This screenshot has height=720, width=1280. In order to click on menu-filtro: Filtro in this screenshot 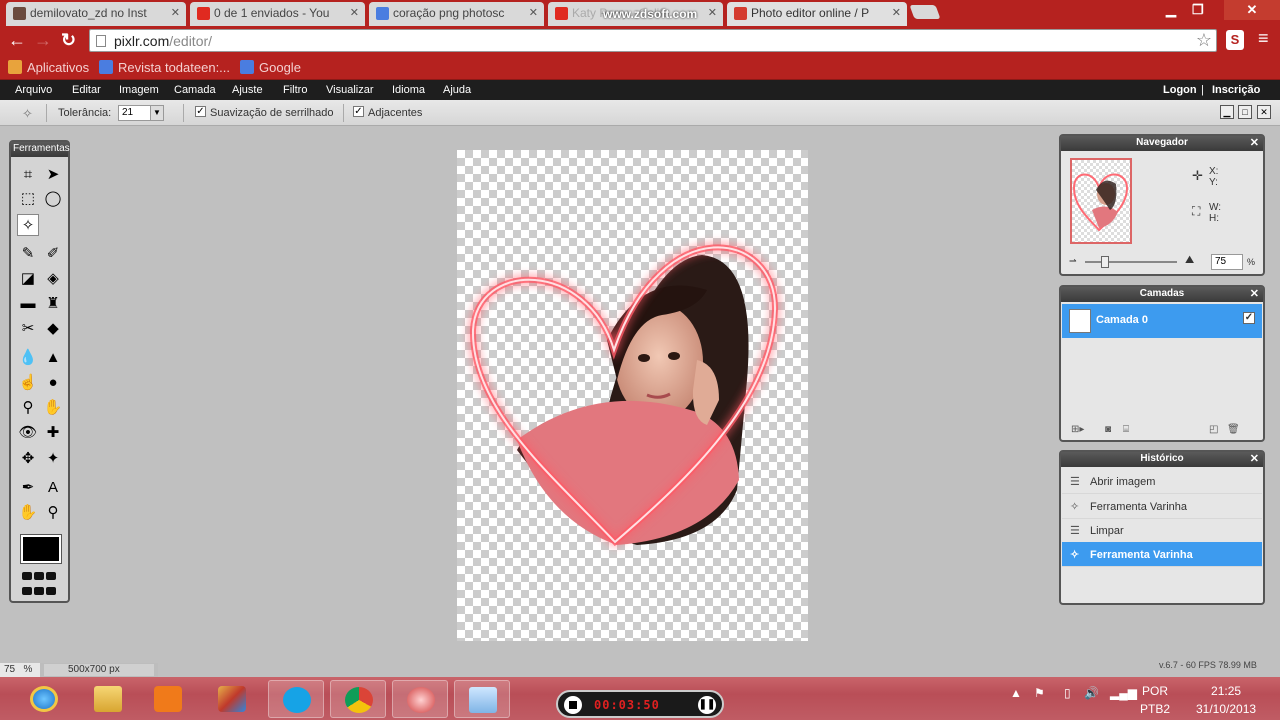, I will do `click(295, 90)`.